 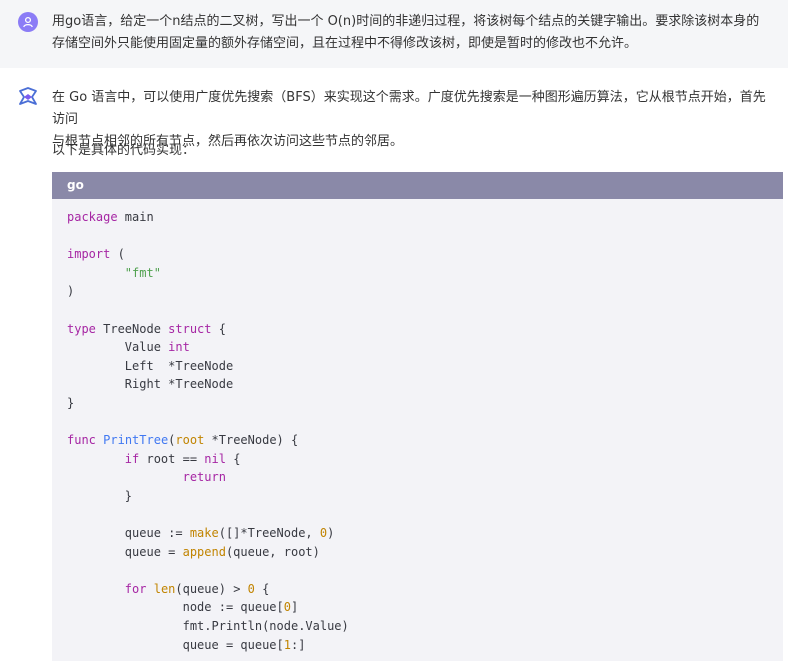 What do you see at coordinates (128, 347) in the screenshot?
I see `code-line: Value int` at bounding box center [128, 347].